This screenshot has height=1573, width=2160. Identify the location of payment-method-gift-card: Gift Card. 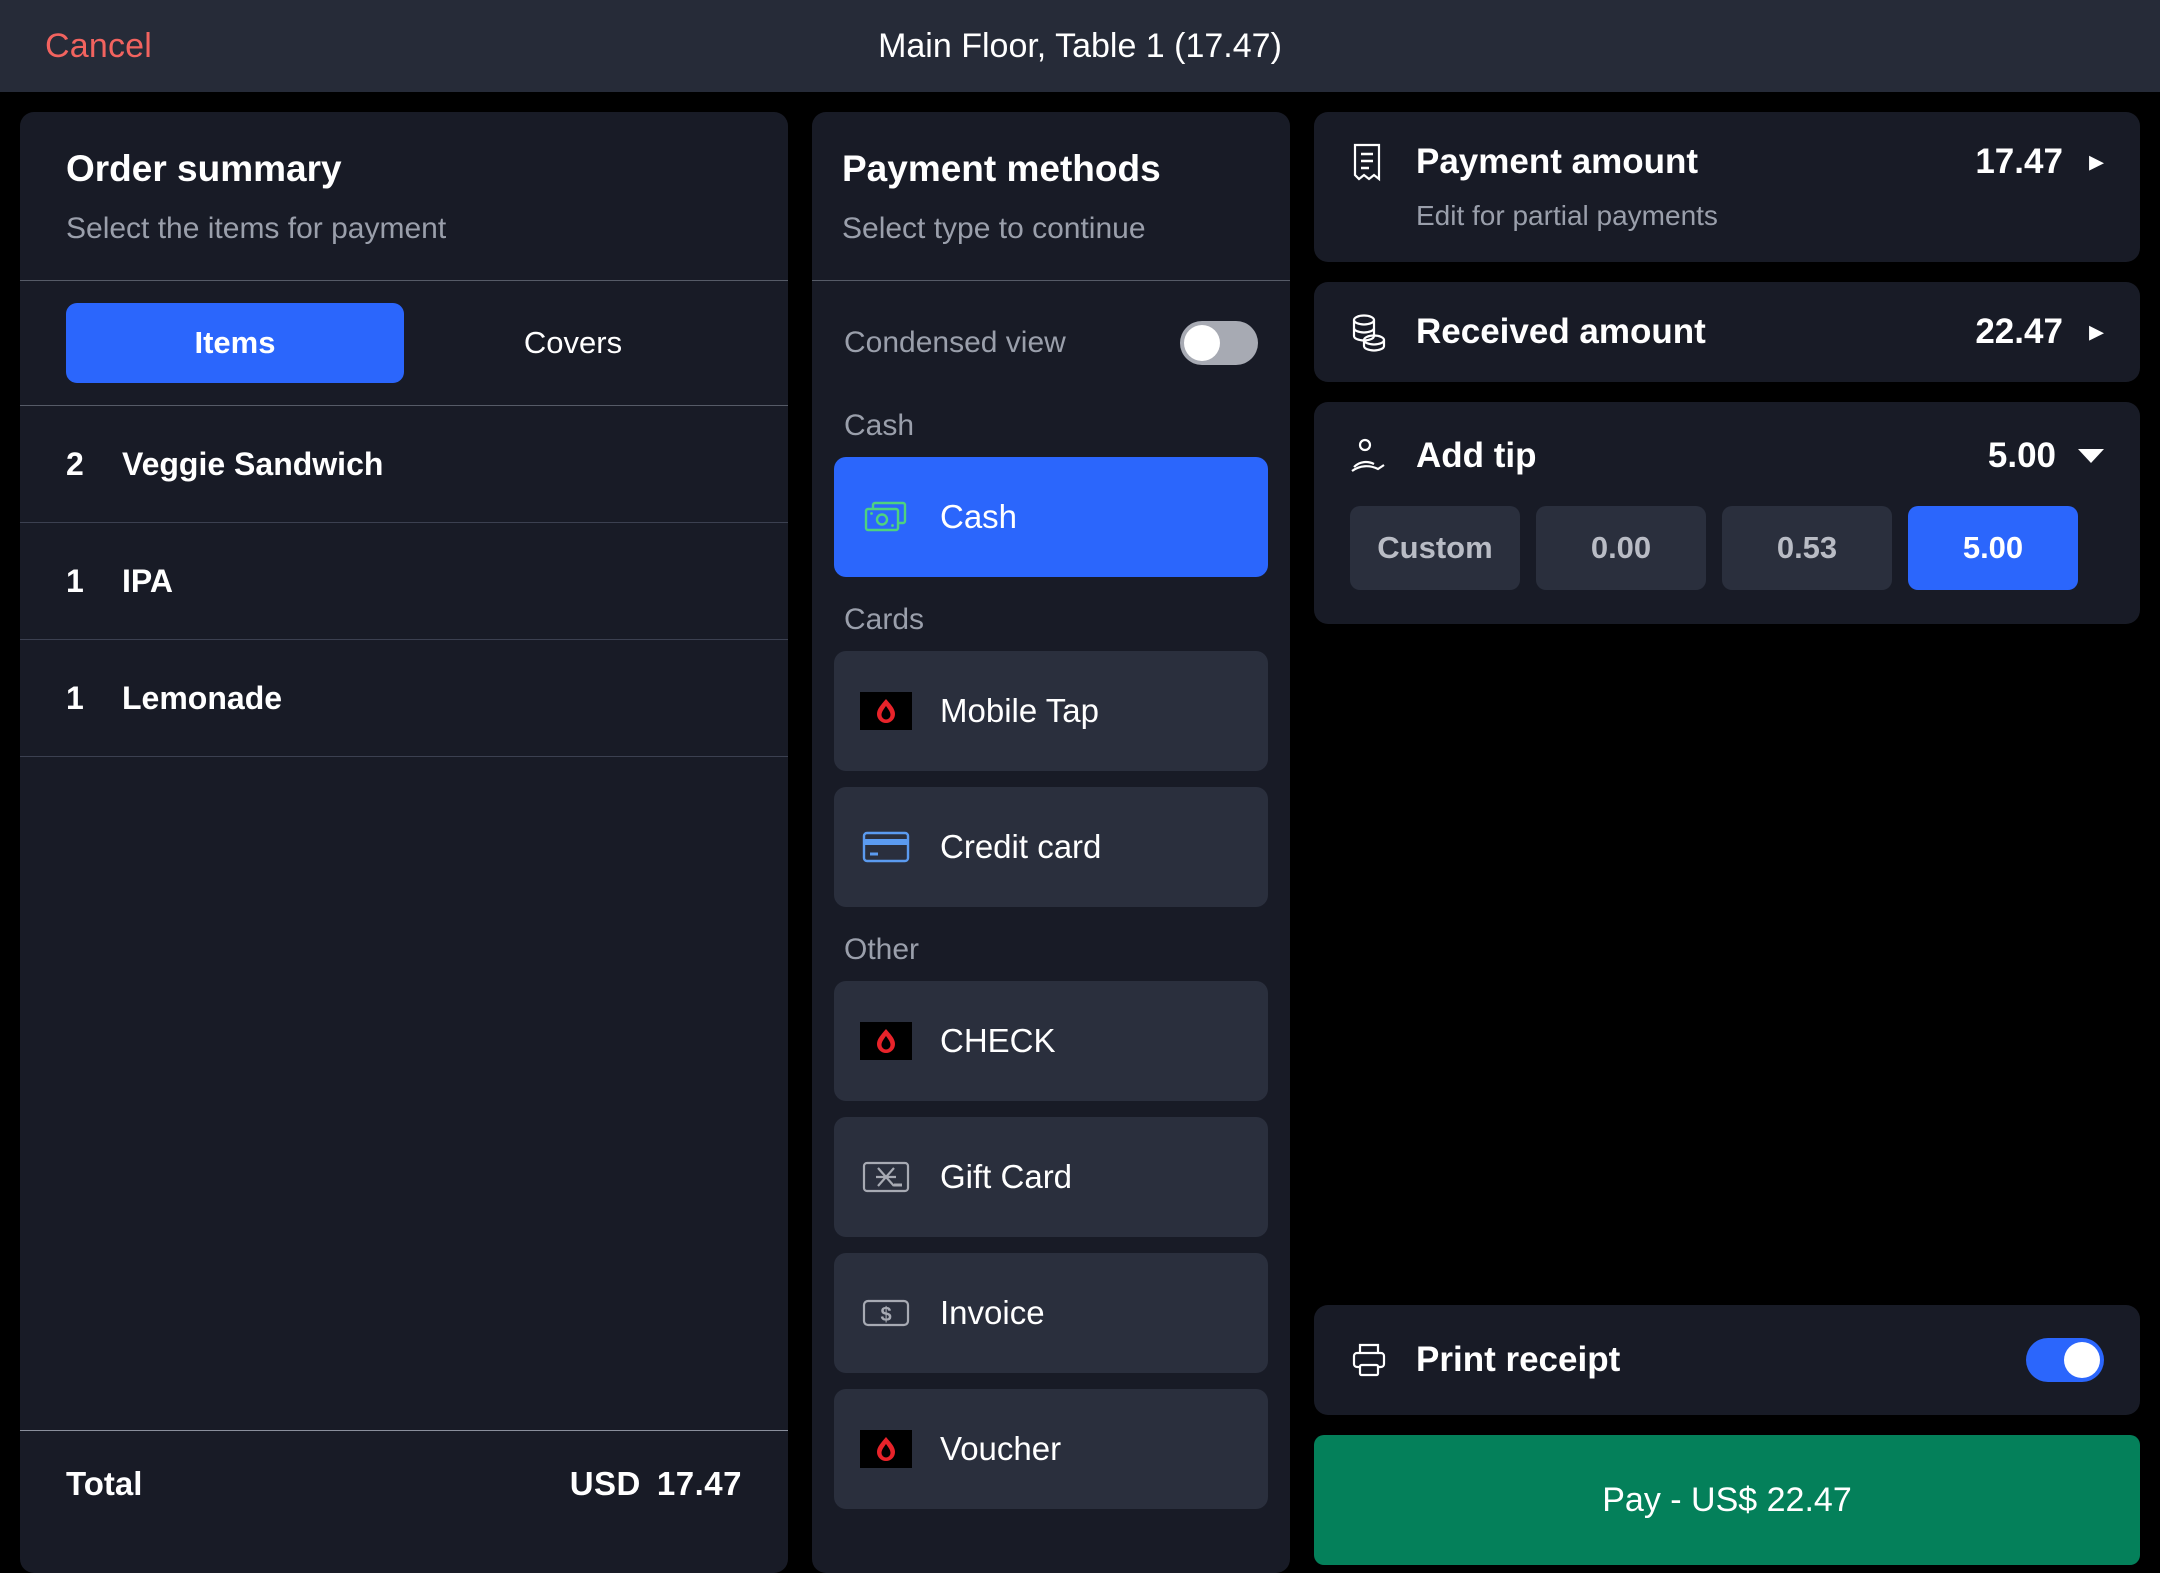
(1051, 1177).